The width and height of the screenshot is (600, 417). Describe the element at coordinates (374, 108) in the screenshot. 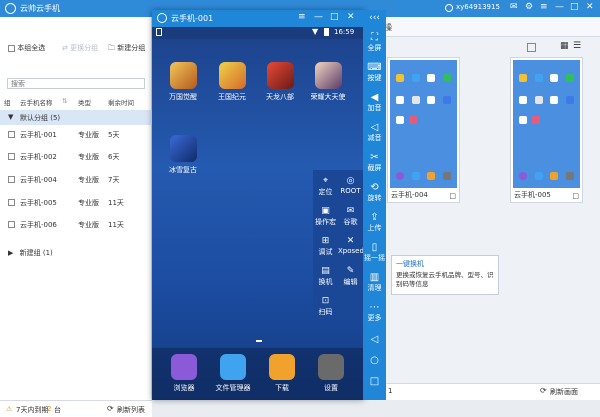

I see `toolbar-label: 加音` at that location.